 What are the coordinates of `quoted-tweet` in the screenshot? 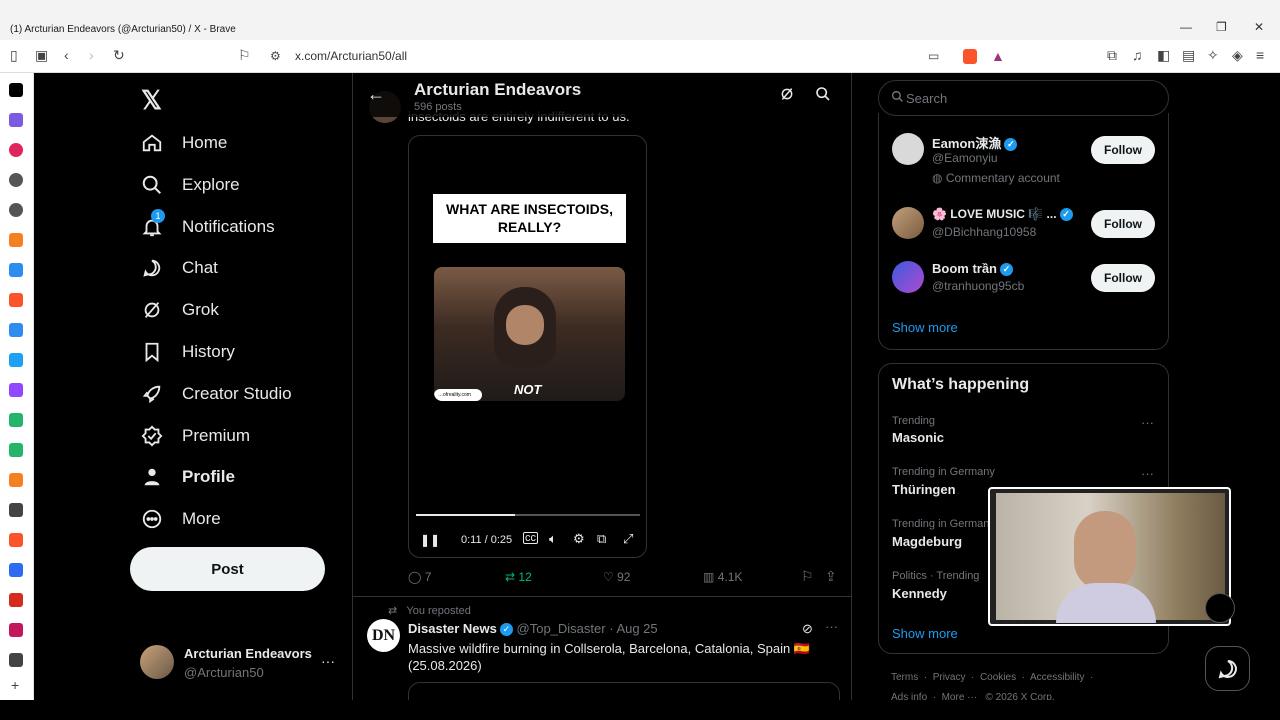 It's located at (624, 691).